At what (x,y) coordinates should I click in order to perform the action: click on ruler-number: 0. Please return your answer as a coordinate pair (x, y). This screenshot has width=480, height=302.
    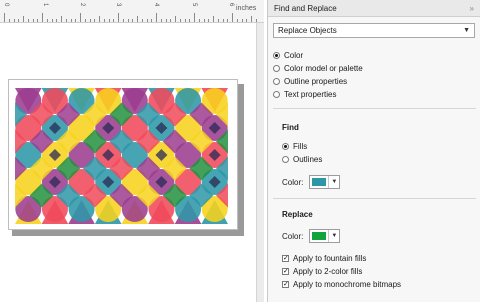
    Looking at the image, I should click on (6, 5).